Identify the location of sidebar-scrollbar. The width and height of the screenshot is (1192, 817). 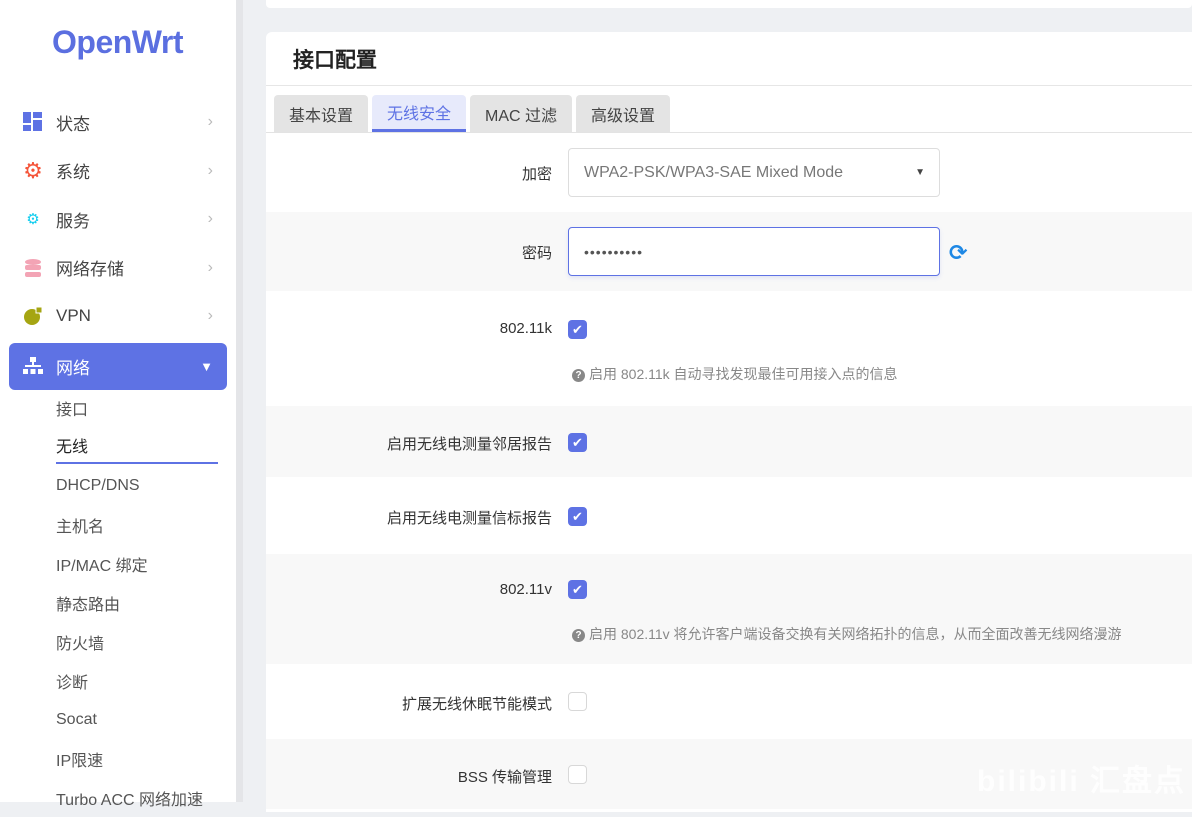
(239, 401).